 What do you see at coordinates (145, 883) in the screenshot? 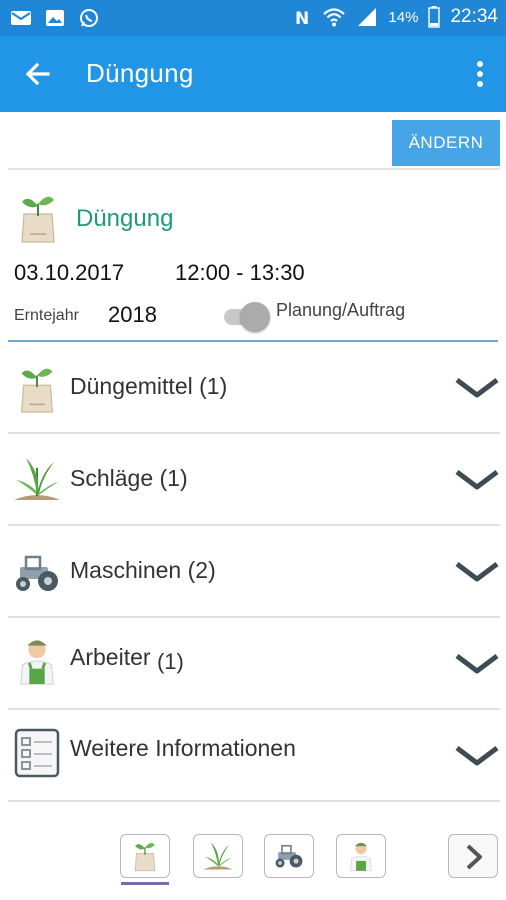
I see `nav-active-indicator` at bounding box center [145, 883].